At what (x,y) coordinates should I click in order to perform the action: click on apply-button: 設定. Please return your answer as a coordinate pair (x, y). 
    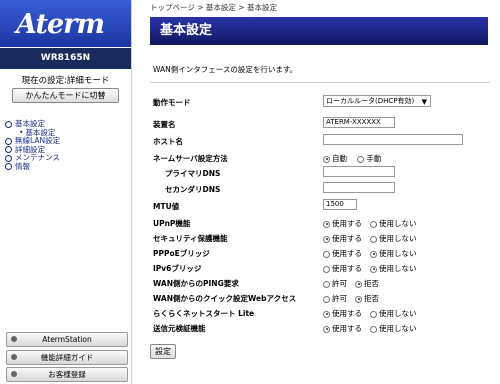
    Looking at the image, I should click on (163, 351).